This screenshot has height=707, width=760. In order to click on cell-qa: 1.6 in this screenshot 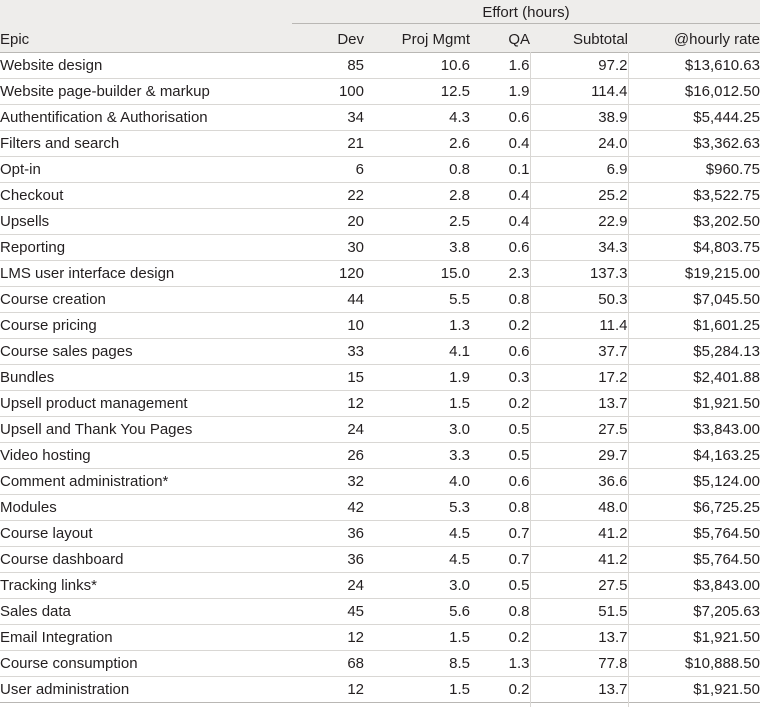, I will do `click(500, 65)`.